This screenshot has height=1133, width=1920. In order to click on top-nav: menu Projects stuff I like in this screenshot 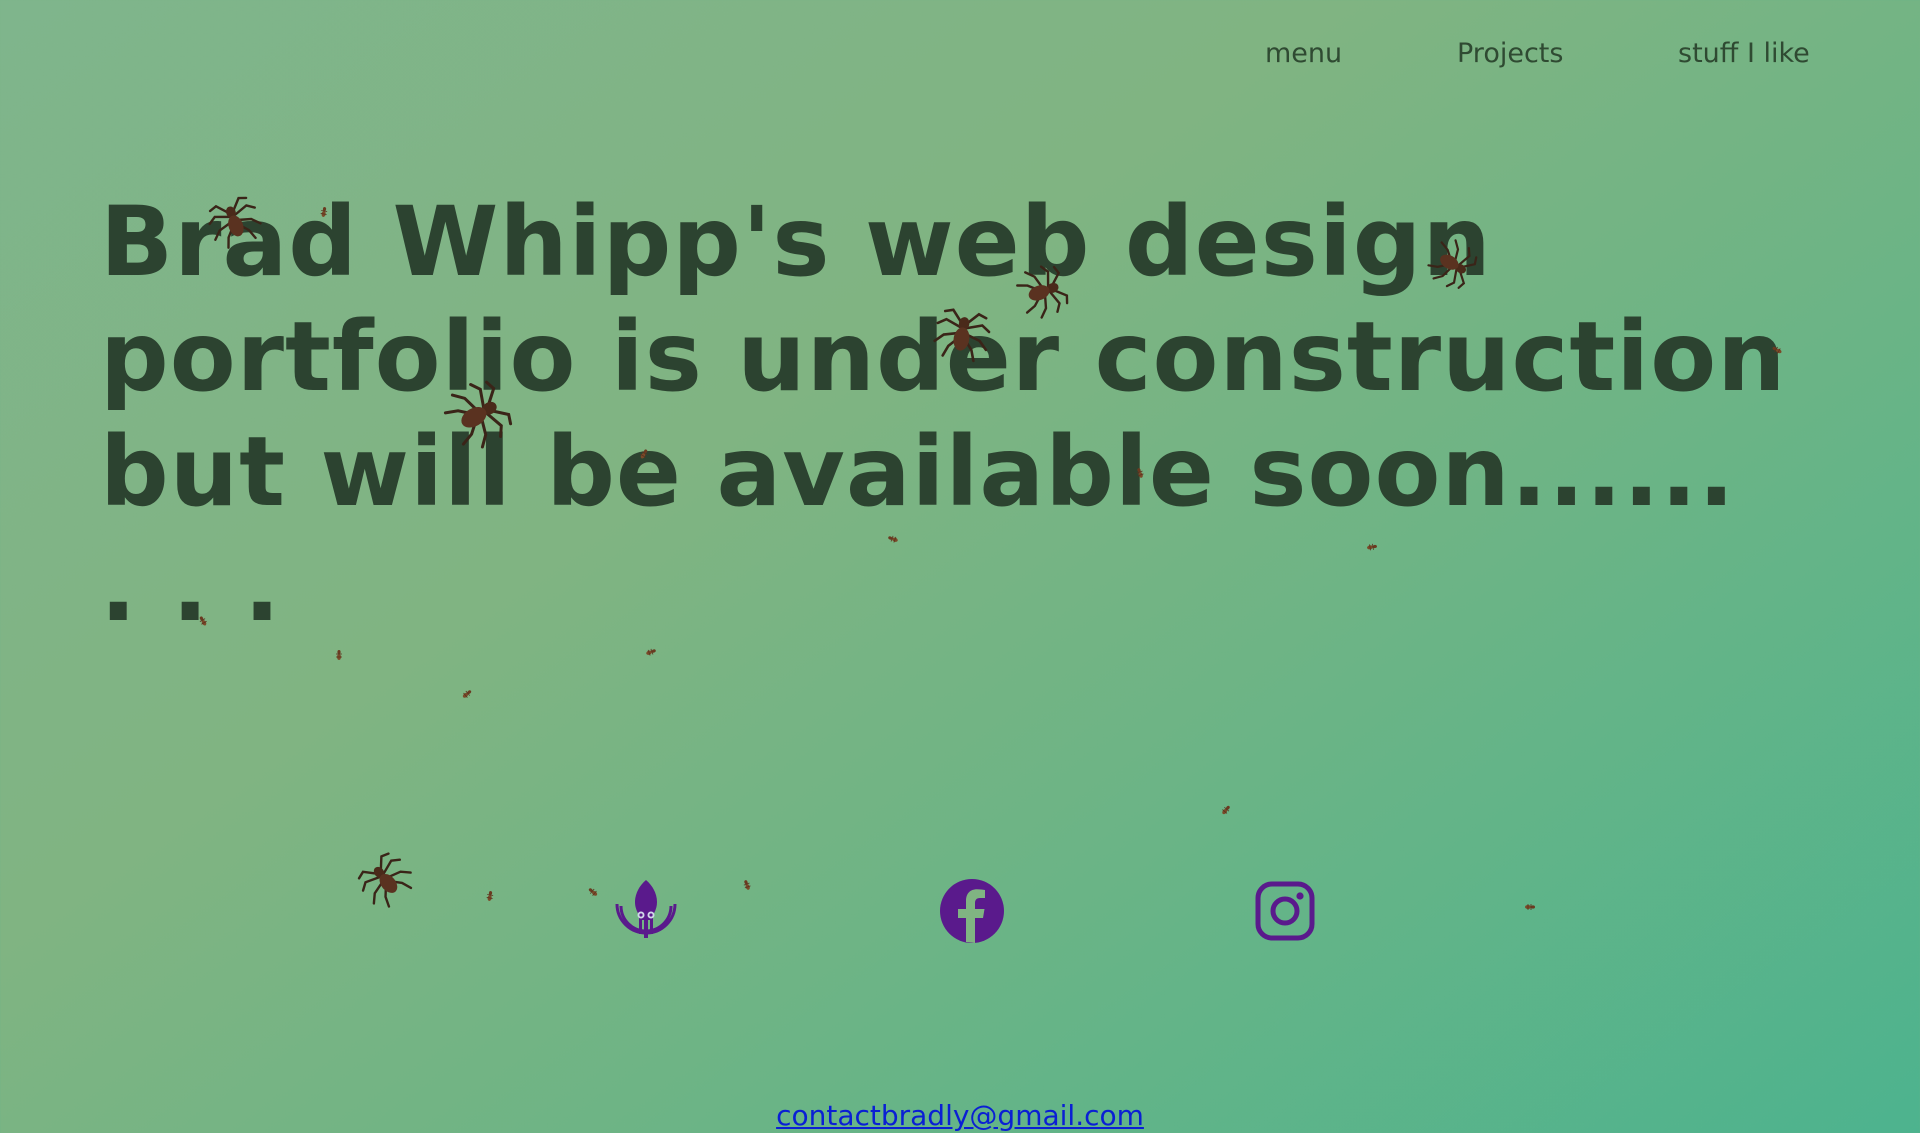, I will do `click(960, 56)`.